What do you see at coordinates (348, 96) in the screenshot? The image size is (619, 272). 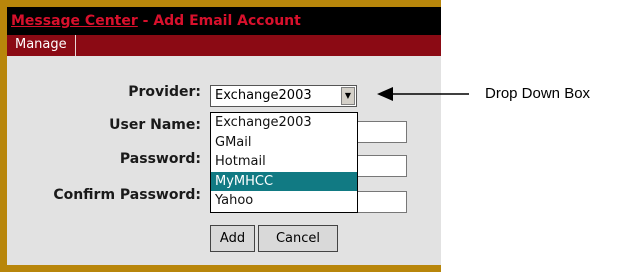 I see `chevron-down-icon: ▼` at bounding box center [348, 96].